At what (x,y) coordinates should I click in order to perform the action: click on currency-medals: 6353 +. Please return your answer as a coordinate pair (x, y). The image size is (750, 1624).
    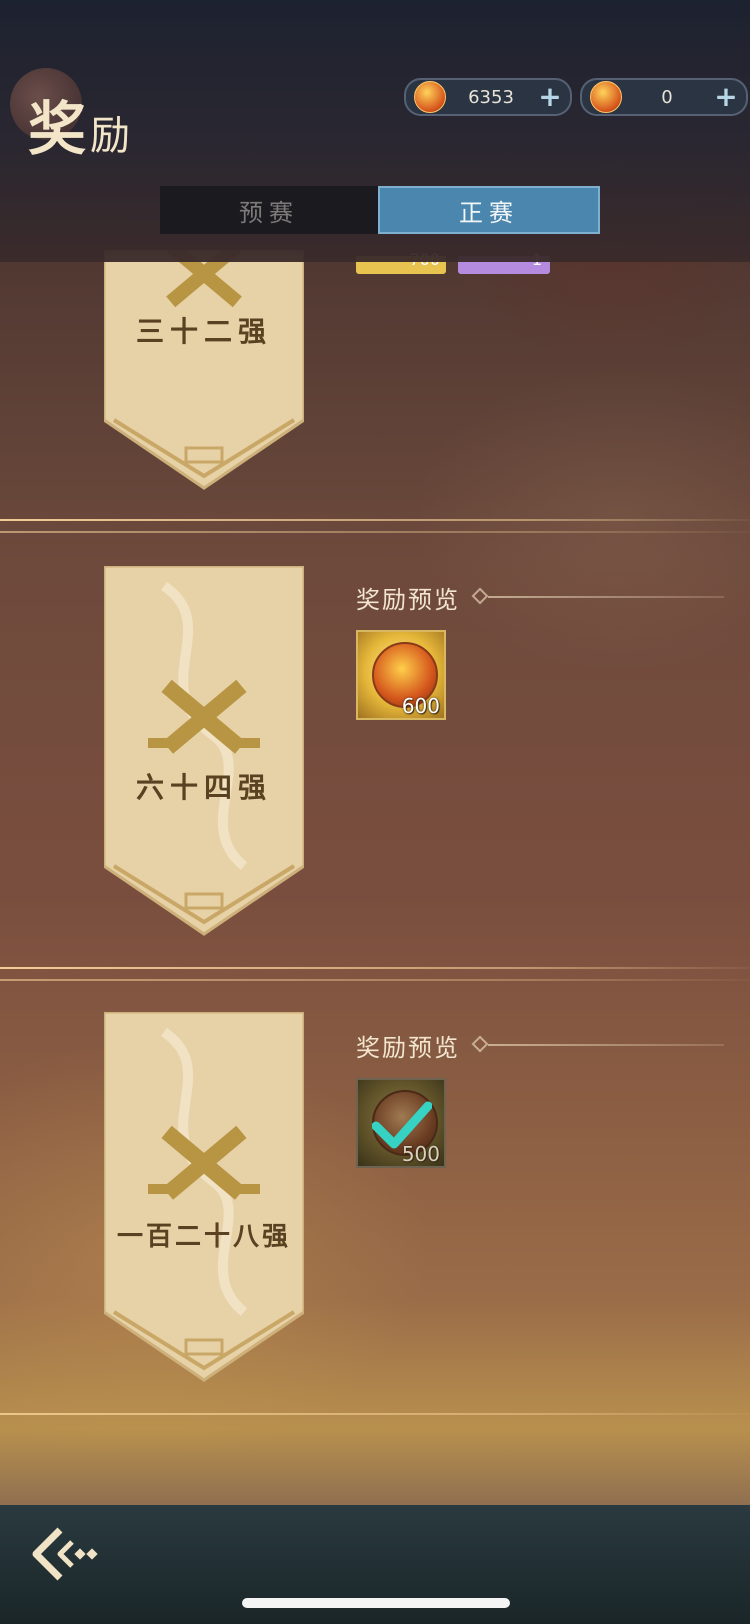
    Looking at the image, I should click on (488, 97).